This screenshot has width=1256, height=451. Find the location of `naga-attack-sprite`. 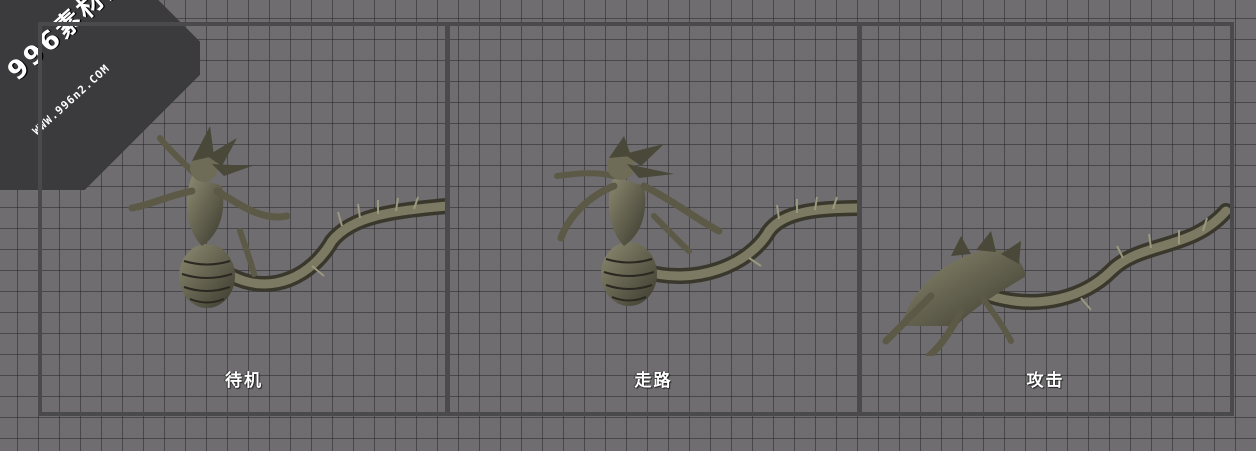

naga-attack-sprite is located at coordinates (1056, 279).